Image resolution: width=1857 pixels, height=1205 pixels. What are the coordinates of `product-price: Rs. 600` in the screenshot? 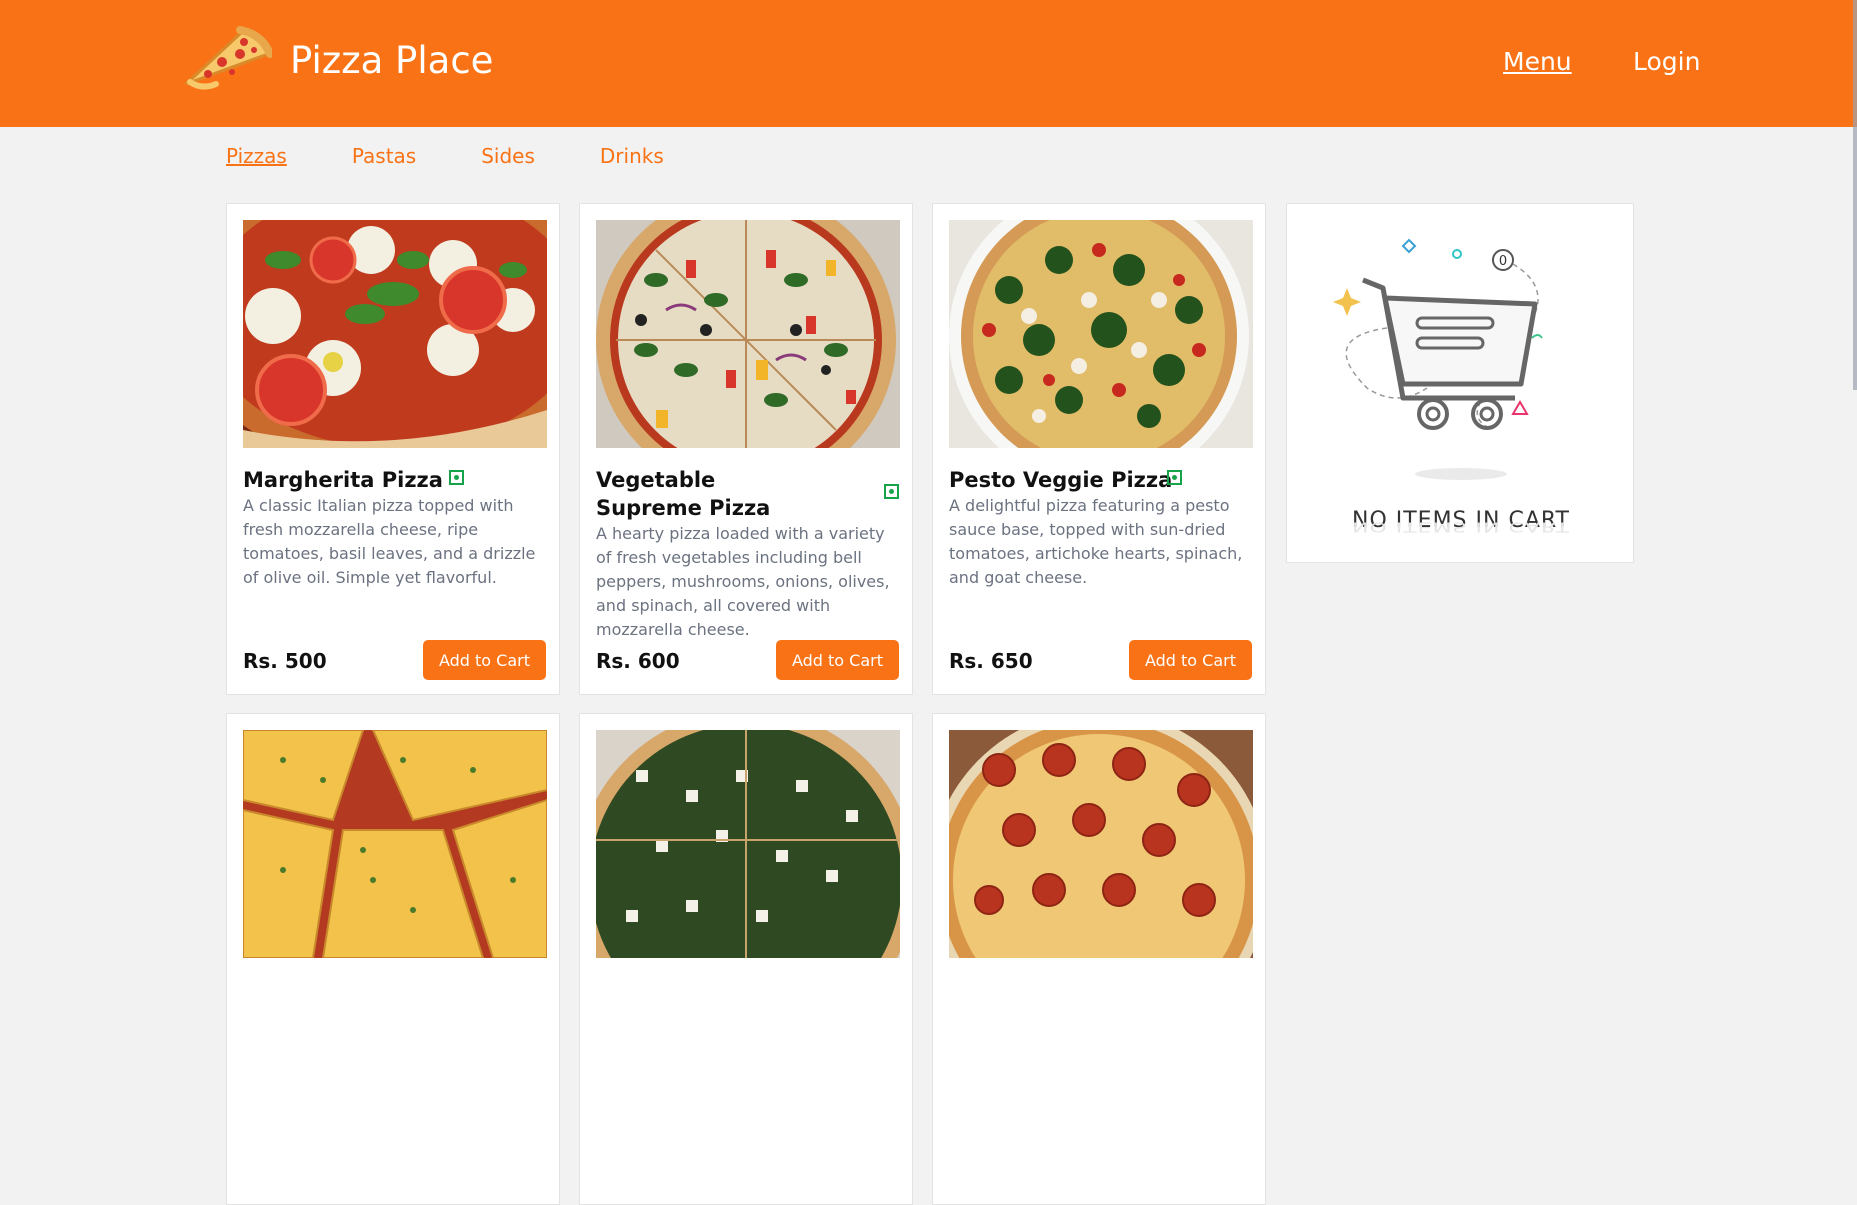 It's located at (638, 661).